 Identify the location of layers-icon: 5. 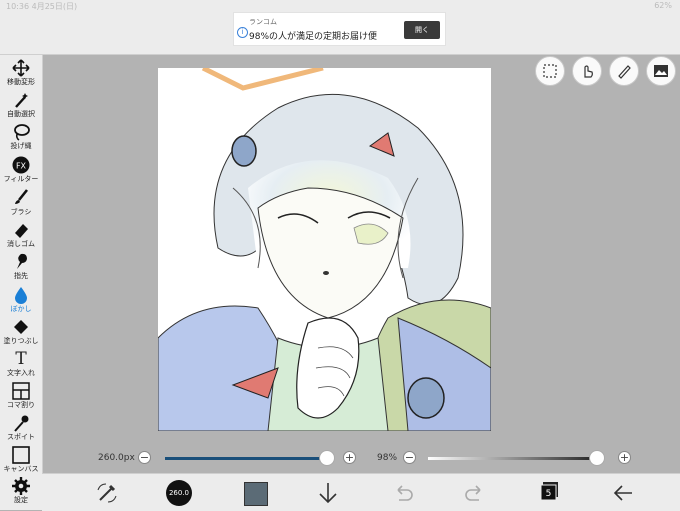
(550, 491).